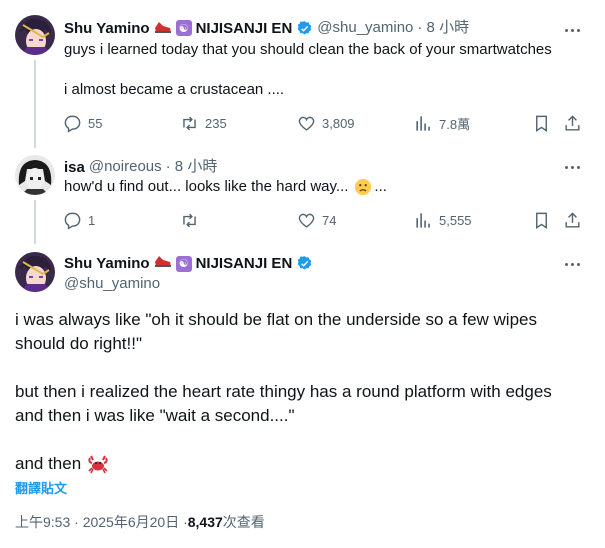  Describe the element at coordinates (92, 220) in the screenshot. I see `reply-count: 1` at that location.